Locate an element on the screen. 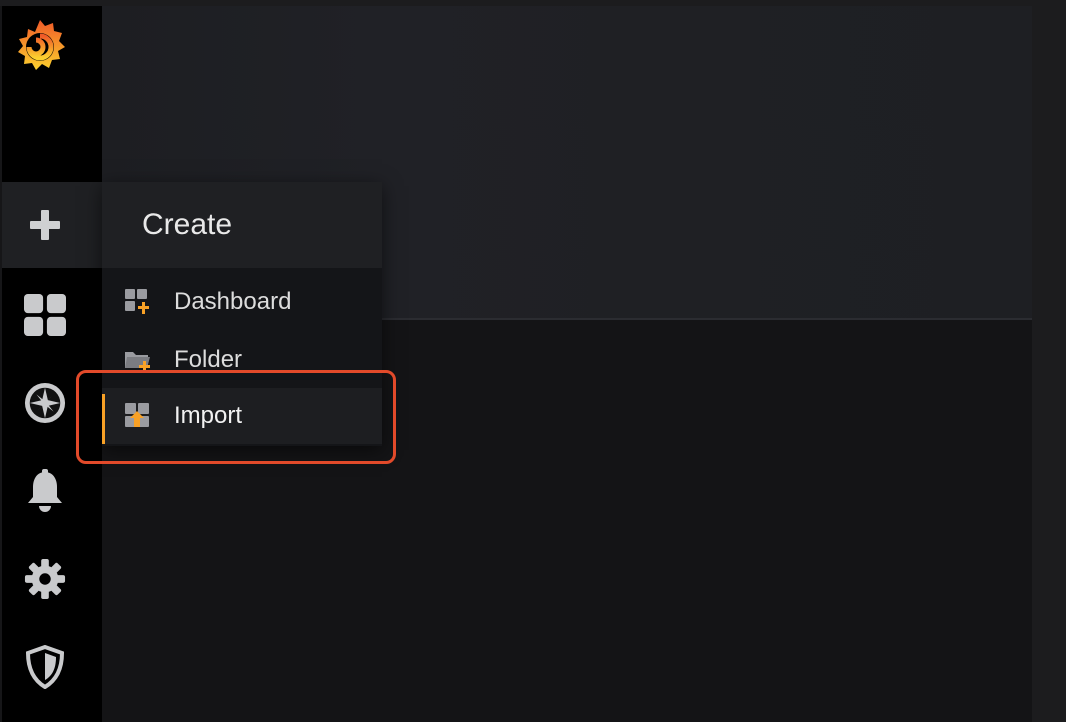  bell-icon is located at coordinates (45, 490).